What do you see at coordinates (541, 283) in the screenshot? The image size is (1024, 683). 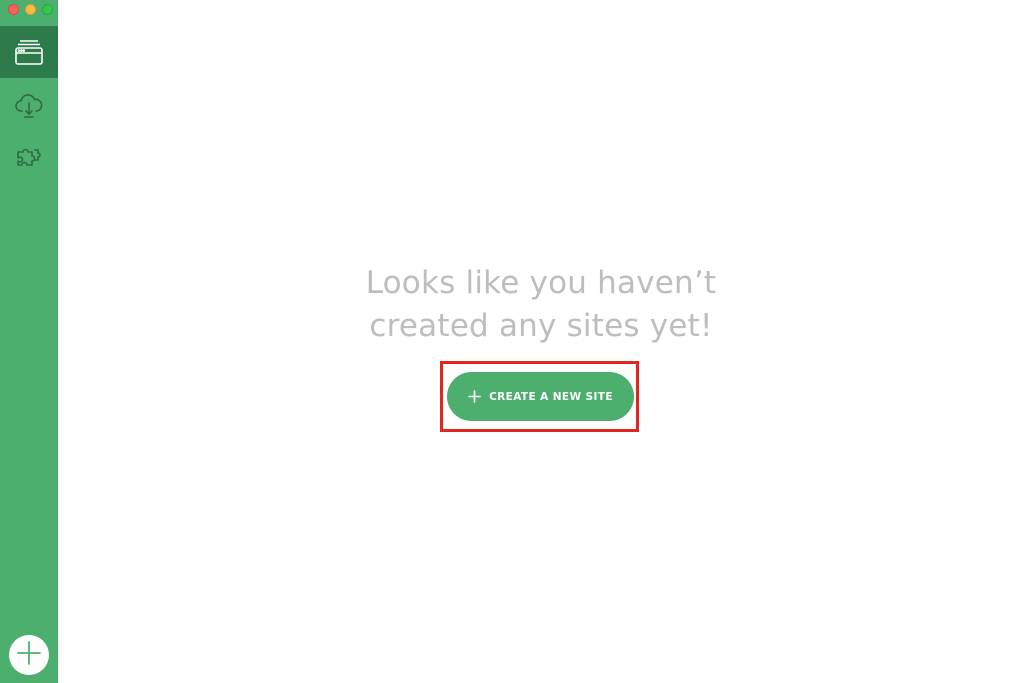 I see `empty-state-line-1: Looks like you haven’t` at bounding box center [541, 283].